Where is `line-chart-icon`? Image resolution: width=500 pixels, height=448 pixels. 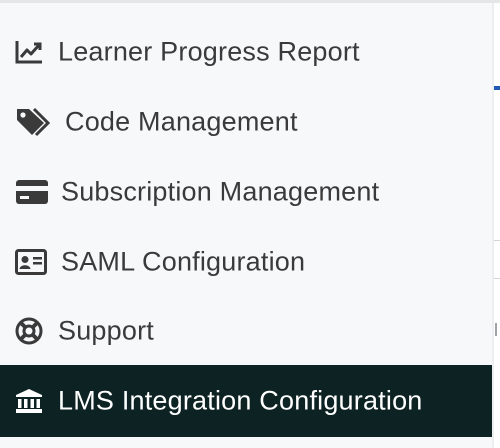
line-chart-icon is located at coordinates (29, 52).